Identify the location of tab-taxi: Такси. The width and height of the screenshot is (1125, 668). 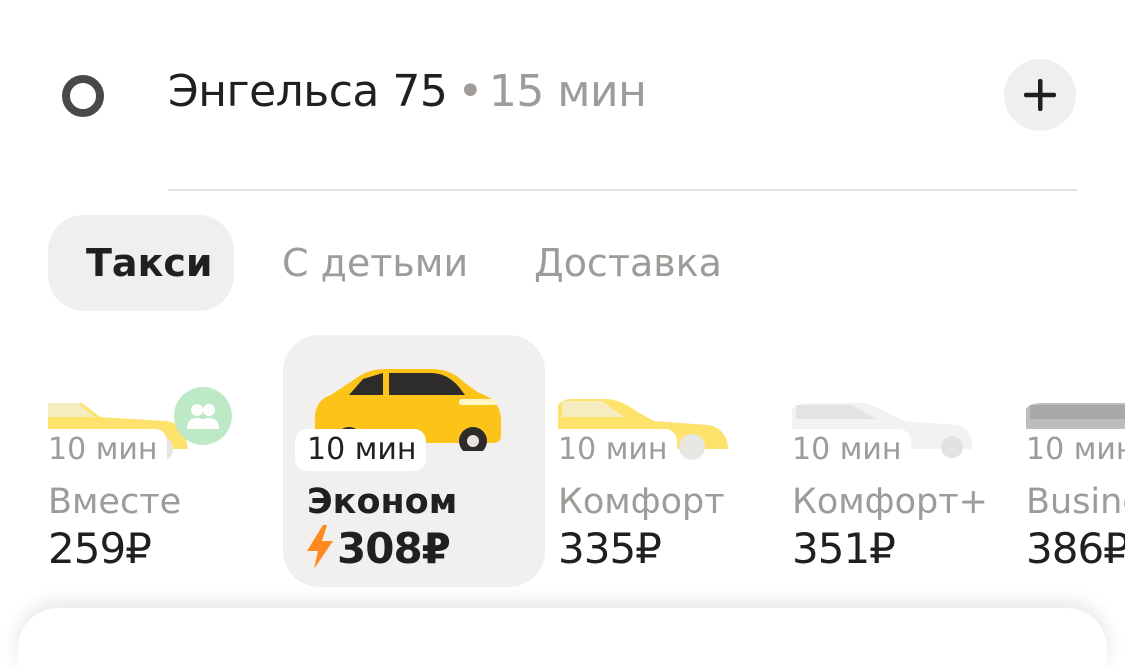
(141, 263).